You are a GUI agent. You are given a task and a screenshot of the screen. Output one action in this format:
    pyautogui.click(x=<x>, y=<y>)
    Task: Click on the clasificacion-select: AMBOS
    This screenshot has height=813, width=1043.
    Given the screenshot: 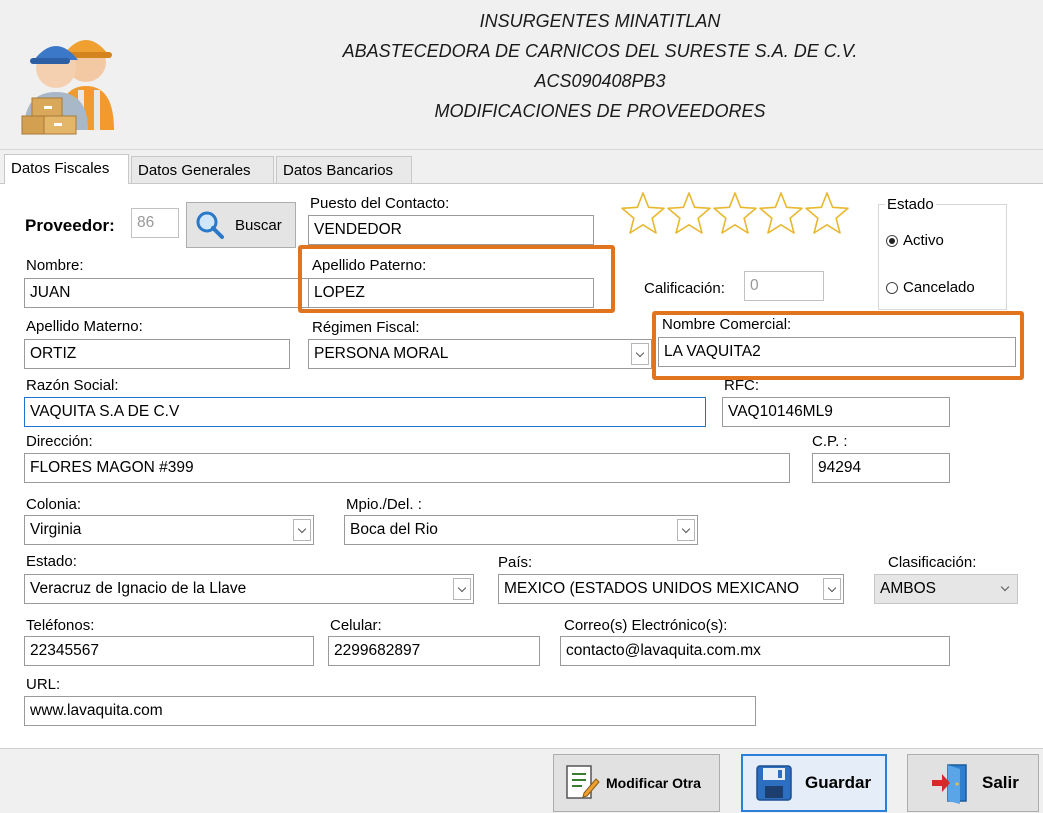 What is the action you would take?
    pyautogui.click(x=946, y=589)
    